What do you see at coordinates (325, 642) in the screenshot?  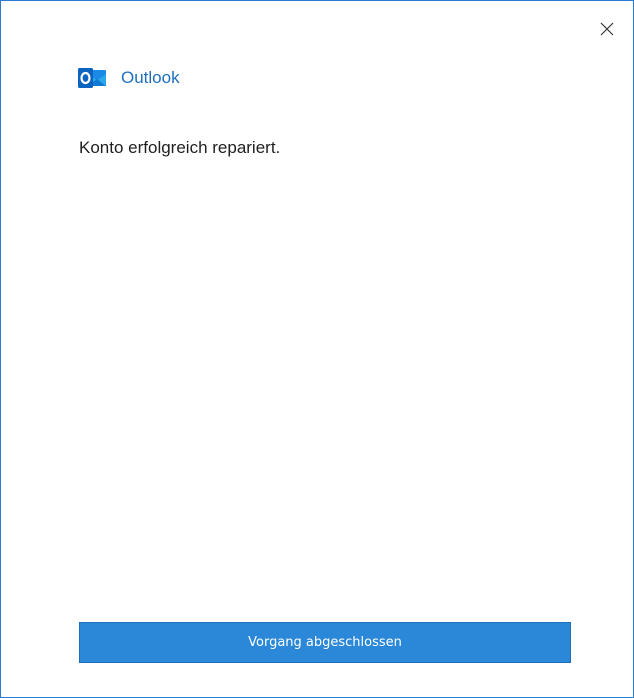 I see `done-button: Vorgang abgeschlossen` at bounding box center [325, 642].